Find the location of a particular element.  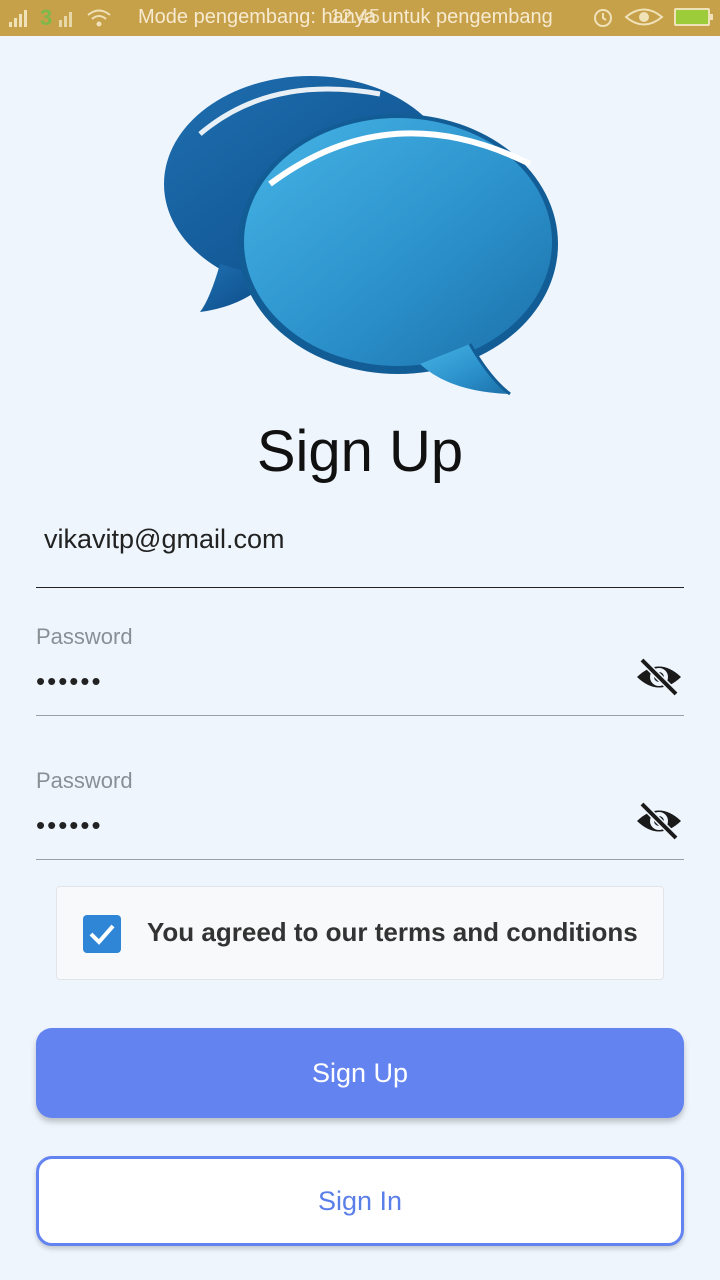

confirm-password-label: Password is located at coordinates (84, 780).